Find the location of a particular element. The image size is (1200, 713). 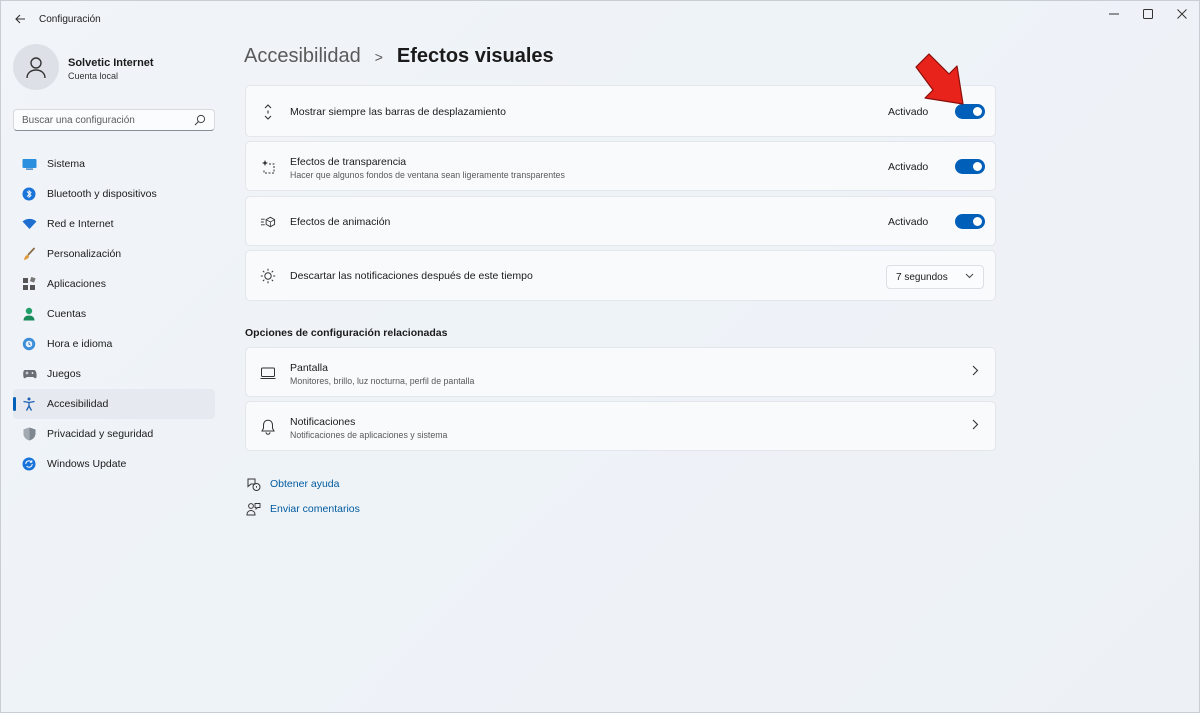

chevron-down-icon is located at coordinates (969, 276).